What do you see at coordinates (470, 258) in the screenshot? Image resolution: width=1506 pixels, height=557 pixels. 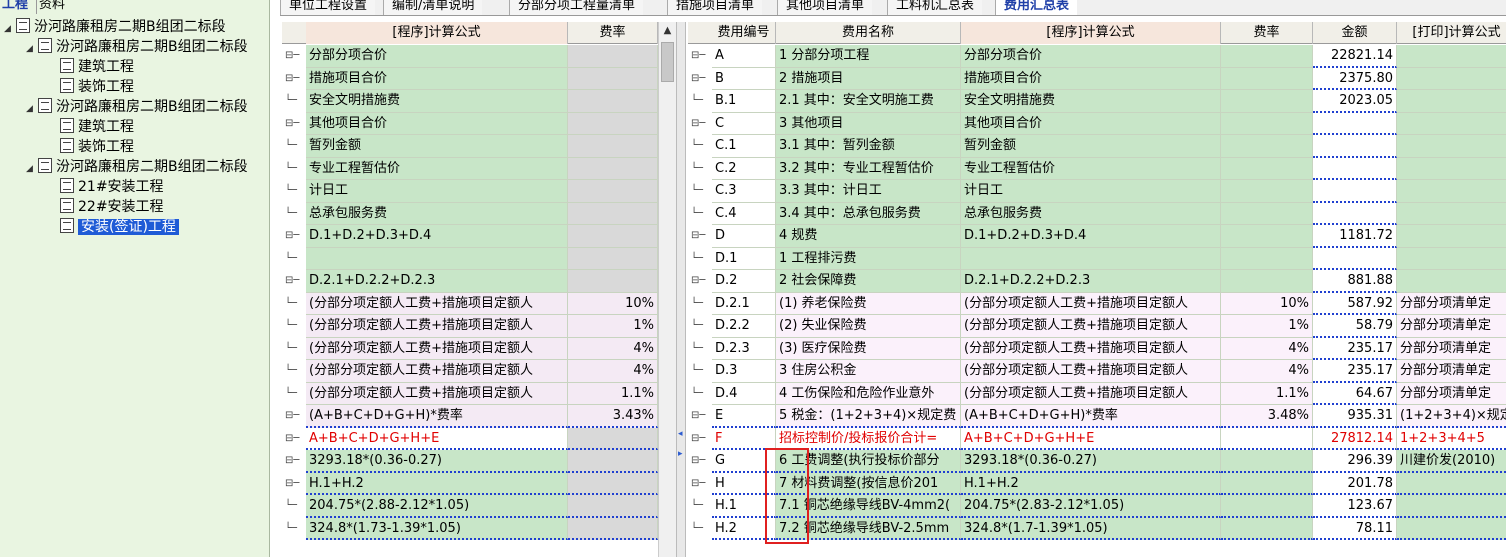 I see `table-row: └─` at bounding box center [470, 258].